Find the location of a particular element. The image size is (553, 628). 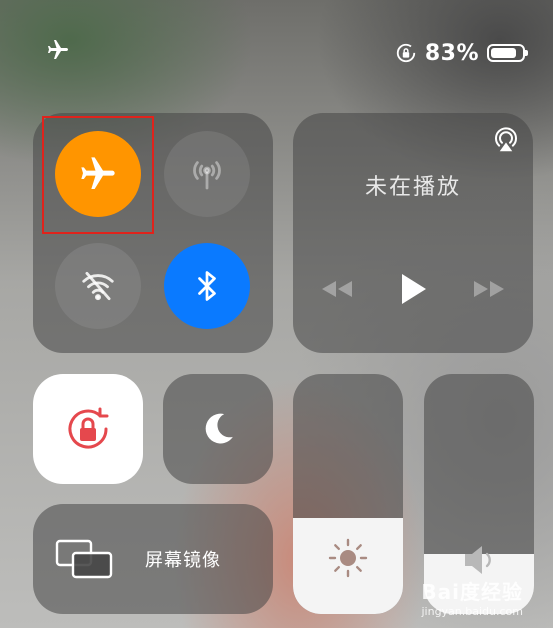

moon-icon is located at coordinates (219, 428).